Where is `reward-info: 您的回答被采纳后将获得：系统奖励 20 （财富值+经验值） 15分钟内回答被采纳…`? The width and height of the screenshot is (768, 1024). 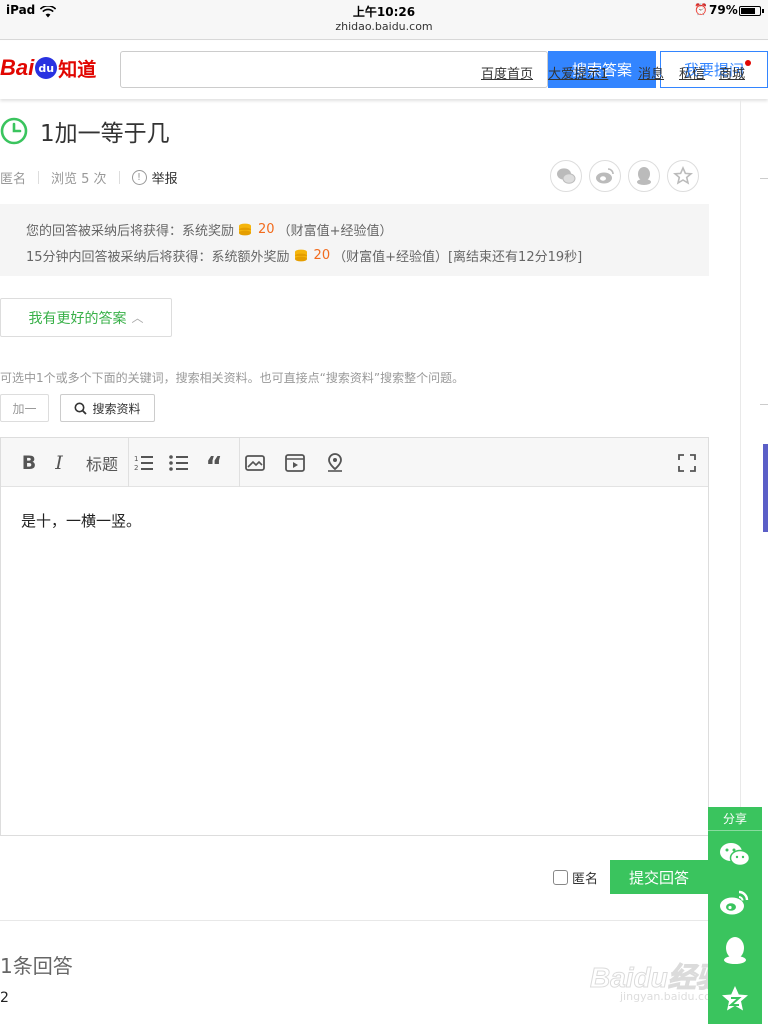 reward-info: 您的回答被采纳后将获得：系统奖励 20 （财富值+经验值） 15分钟内回答被采纳… is located at coordinates (354, 240).